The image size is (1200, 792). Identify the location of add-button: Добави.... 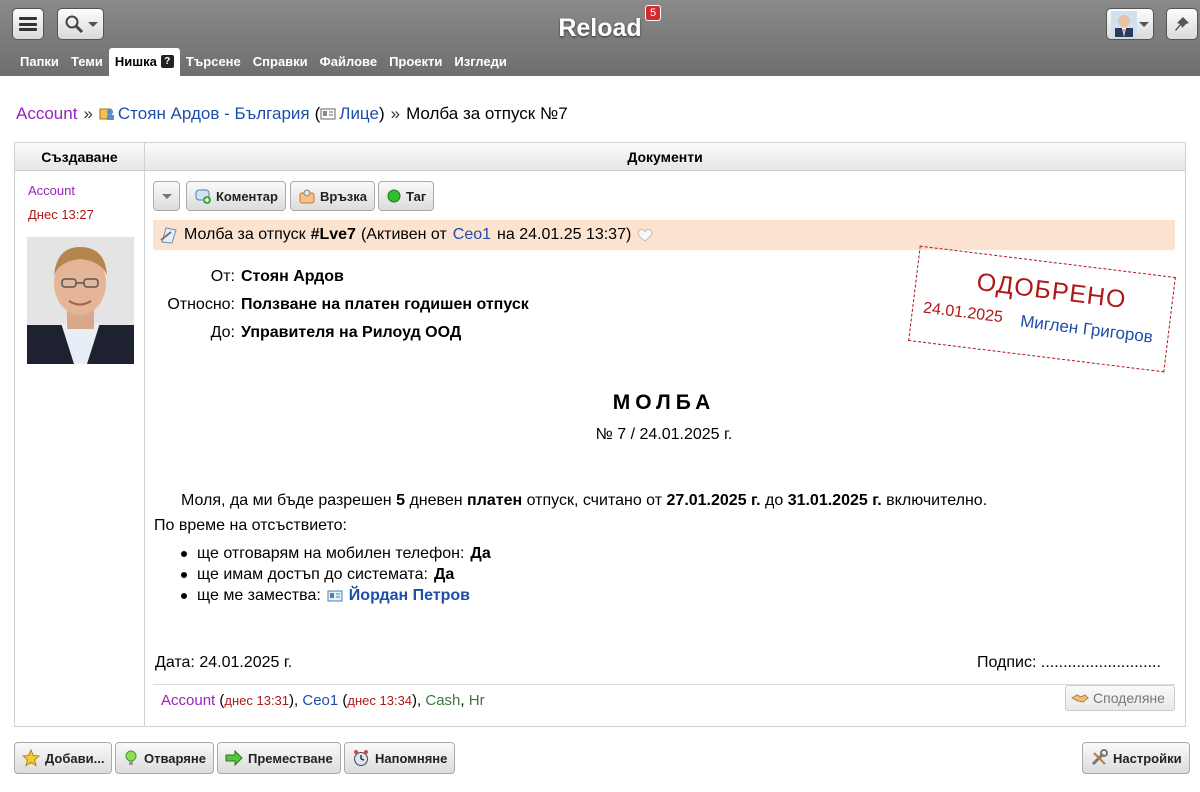
(63, 758).